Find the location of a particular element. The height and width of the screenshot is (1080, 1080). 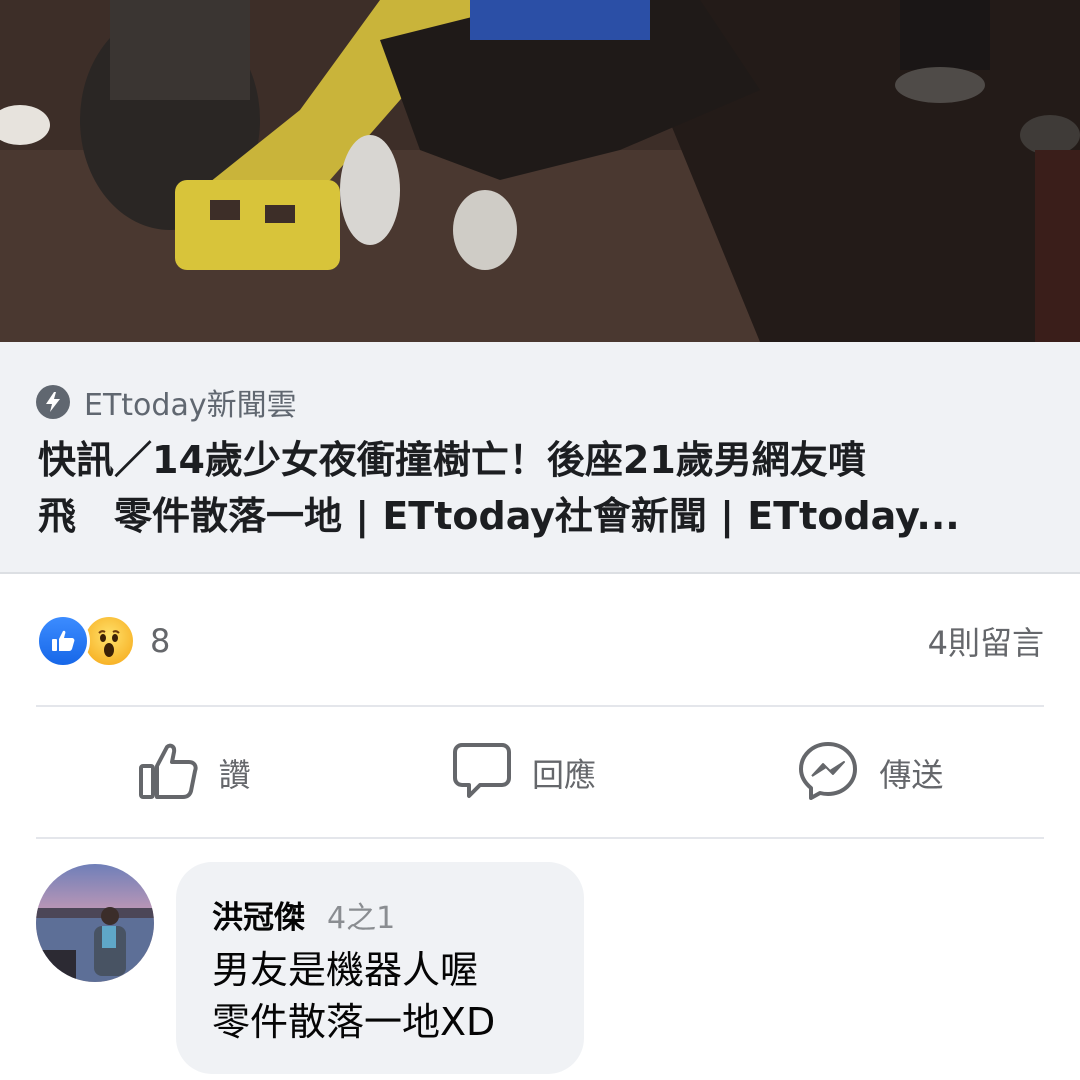

reactions-summary: 8 4則留言 is located at coordinates (540, 641).